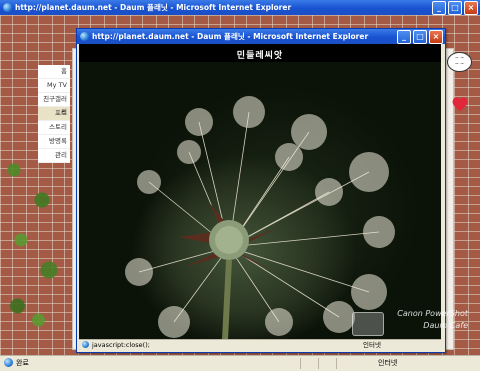  What do you see at coordinates (420, 37) in the screenshot?
I see `popup-maximize-button: □` at bounding box center [420, 37].